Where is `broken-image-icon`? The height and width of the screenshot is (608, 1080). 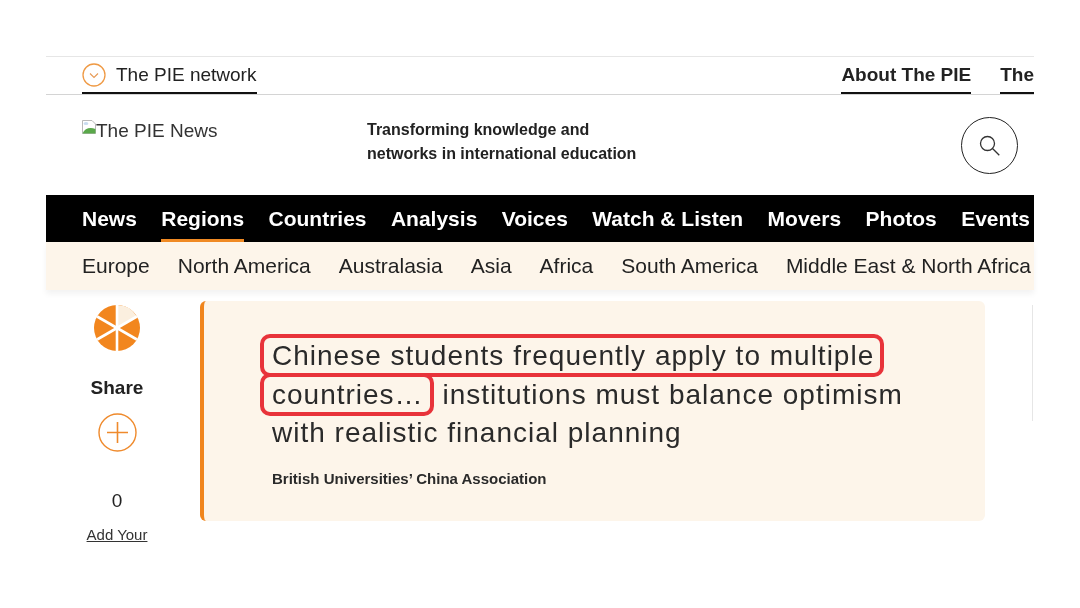 broken-image-icon is located at coordinates (89, 127).